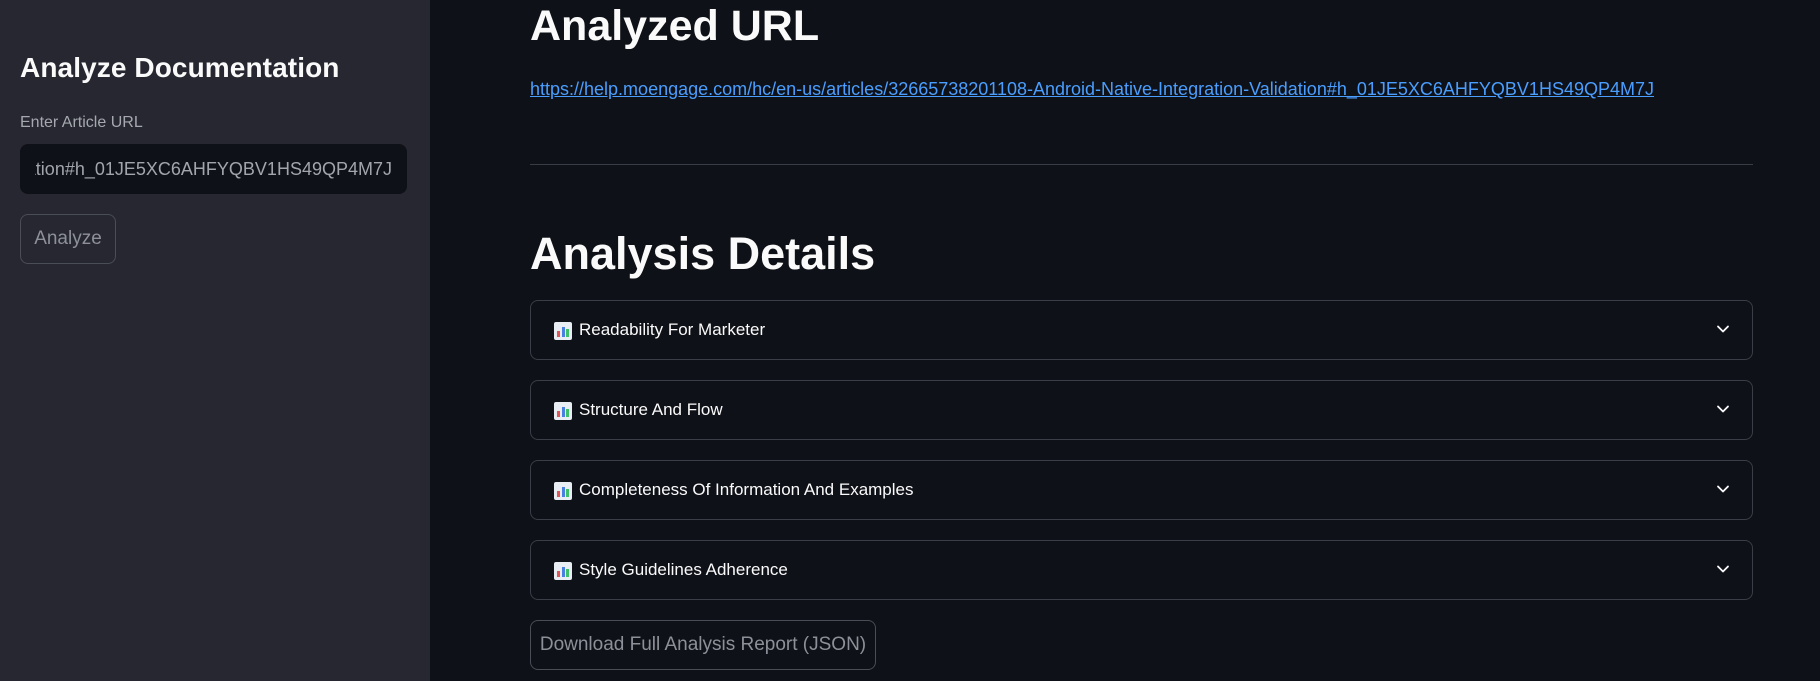  I want to click on expander-label: Readability For Marketer, so click(672, 329).